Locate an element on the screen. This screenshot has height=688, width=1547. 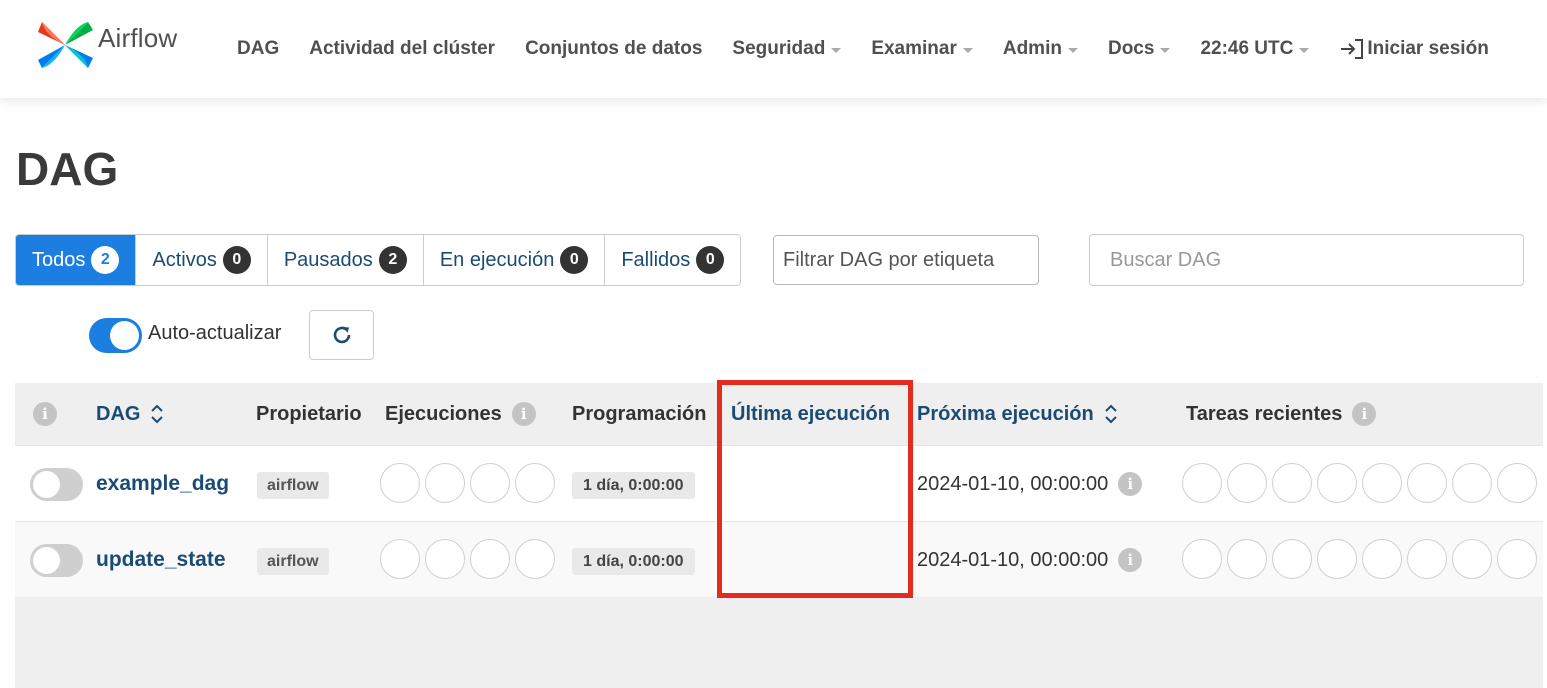
status-filter-all: Todos 2 is located at coordinates (76, 260).